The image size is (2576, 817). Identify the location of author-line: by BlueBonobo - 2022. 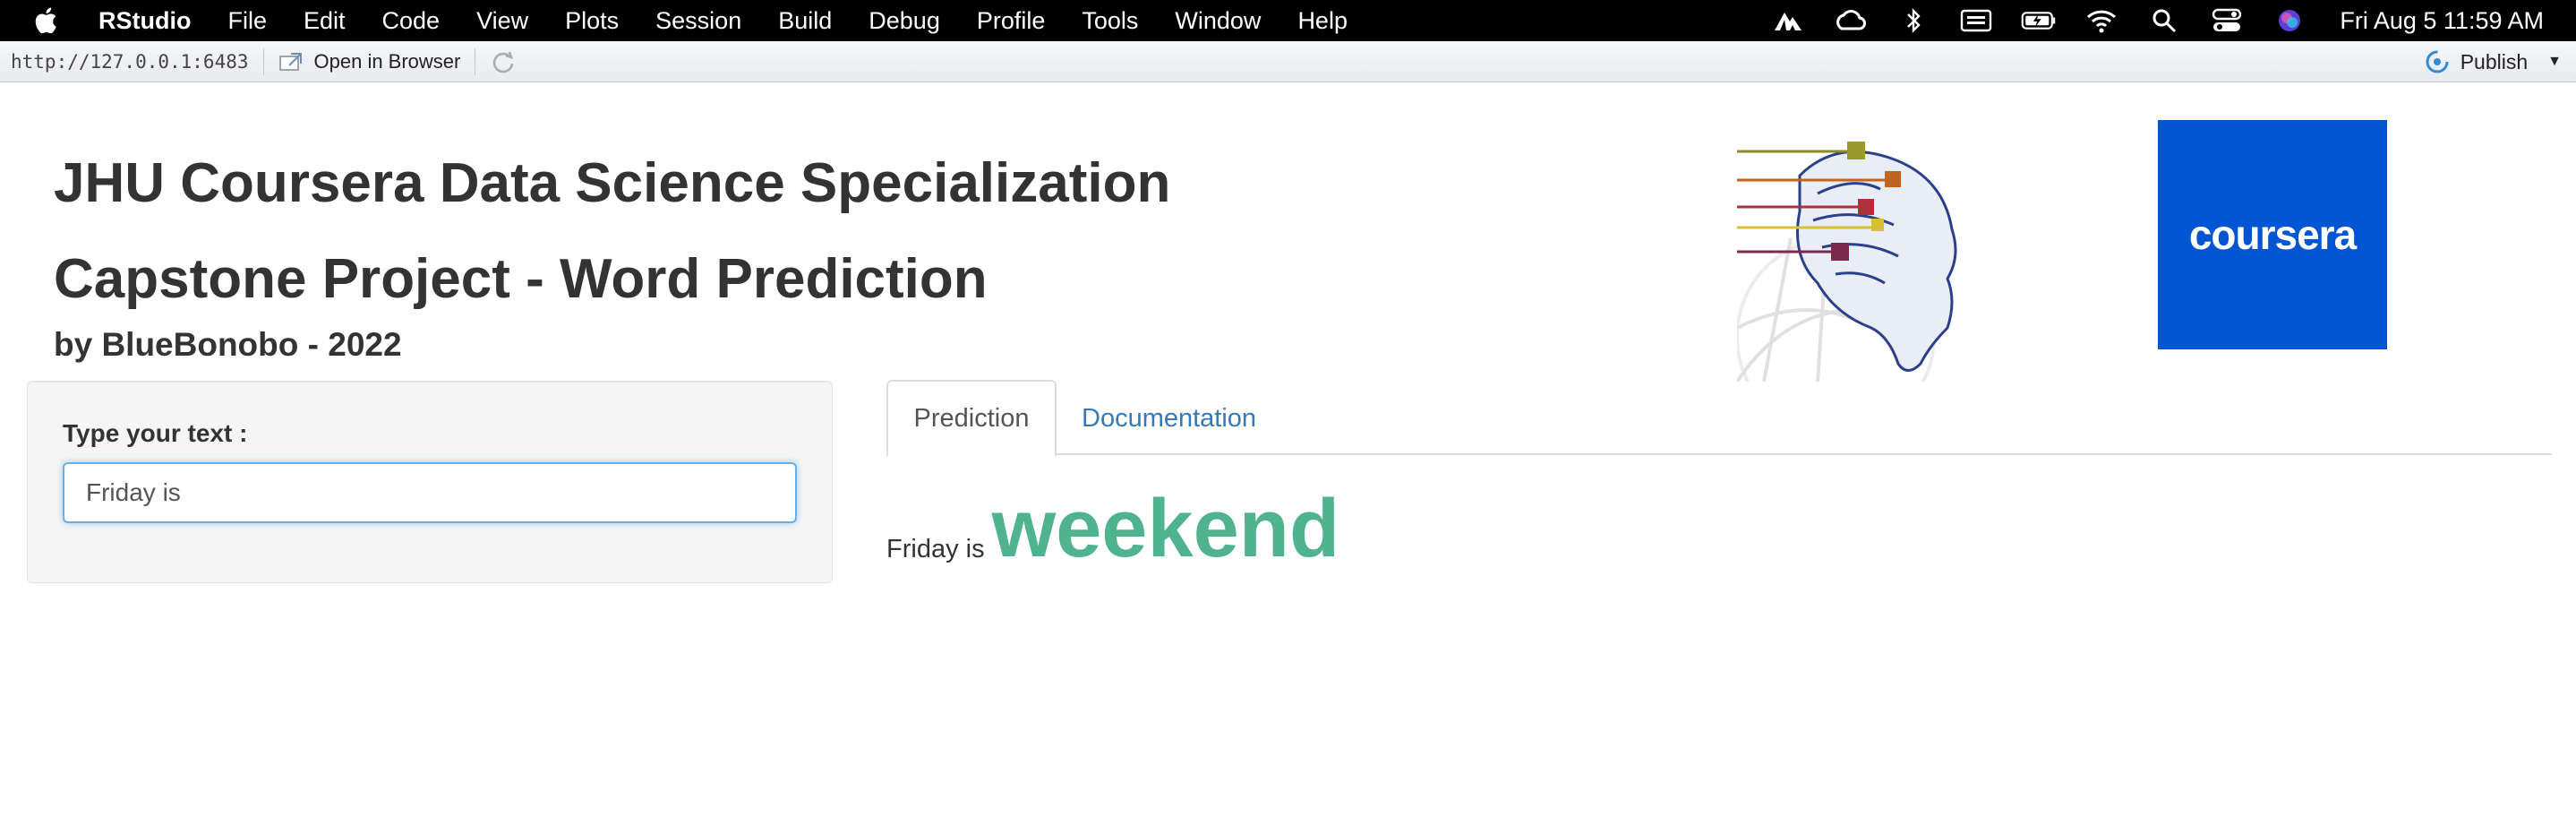
(228, 344).